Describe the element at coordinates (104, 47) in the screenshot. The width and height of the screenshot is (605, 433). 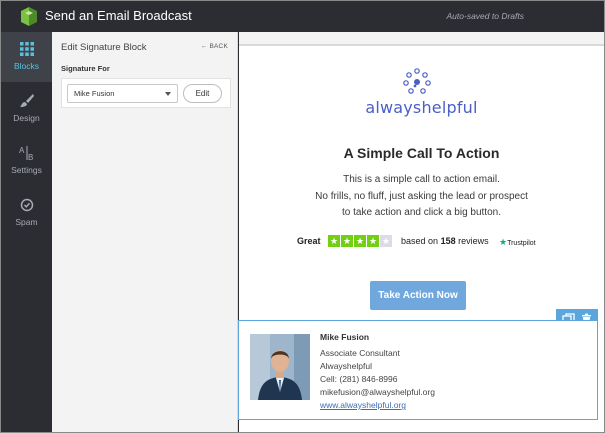
I see `panel-title: Edit Signature Block` at that location.